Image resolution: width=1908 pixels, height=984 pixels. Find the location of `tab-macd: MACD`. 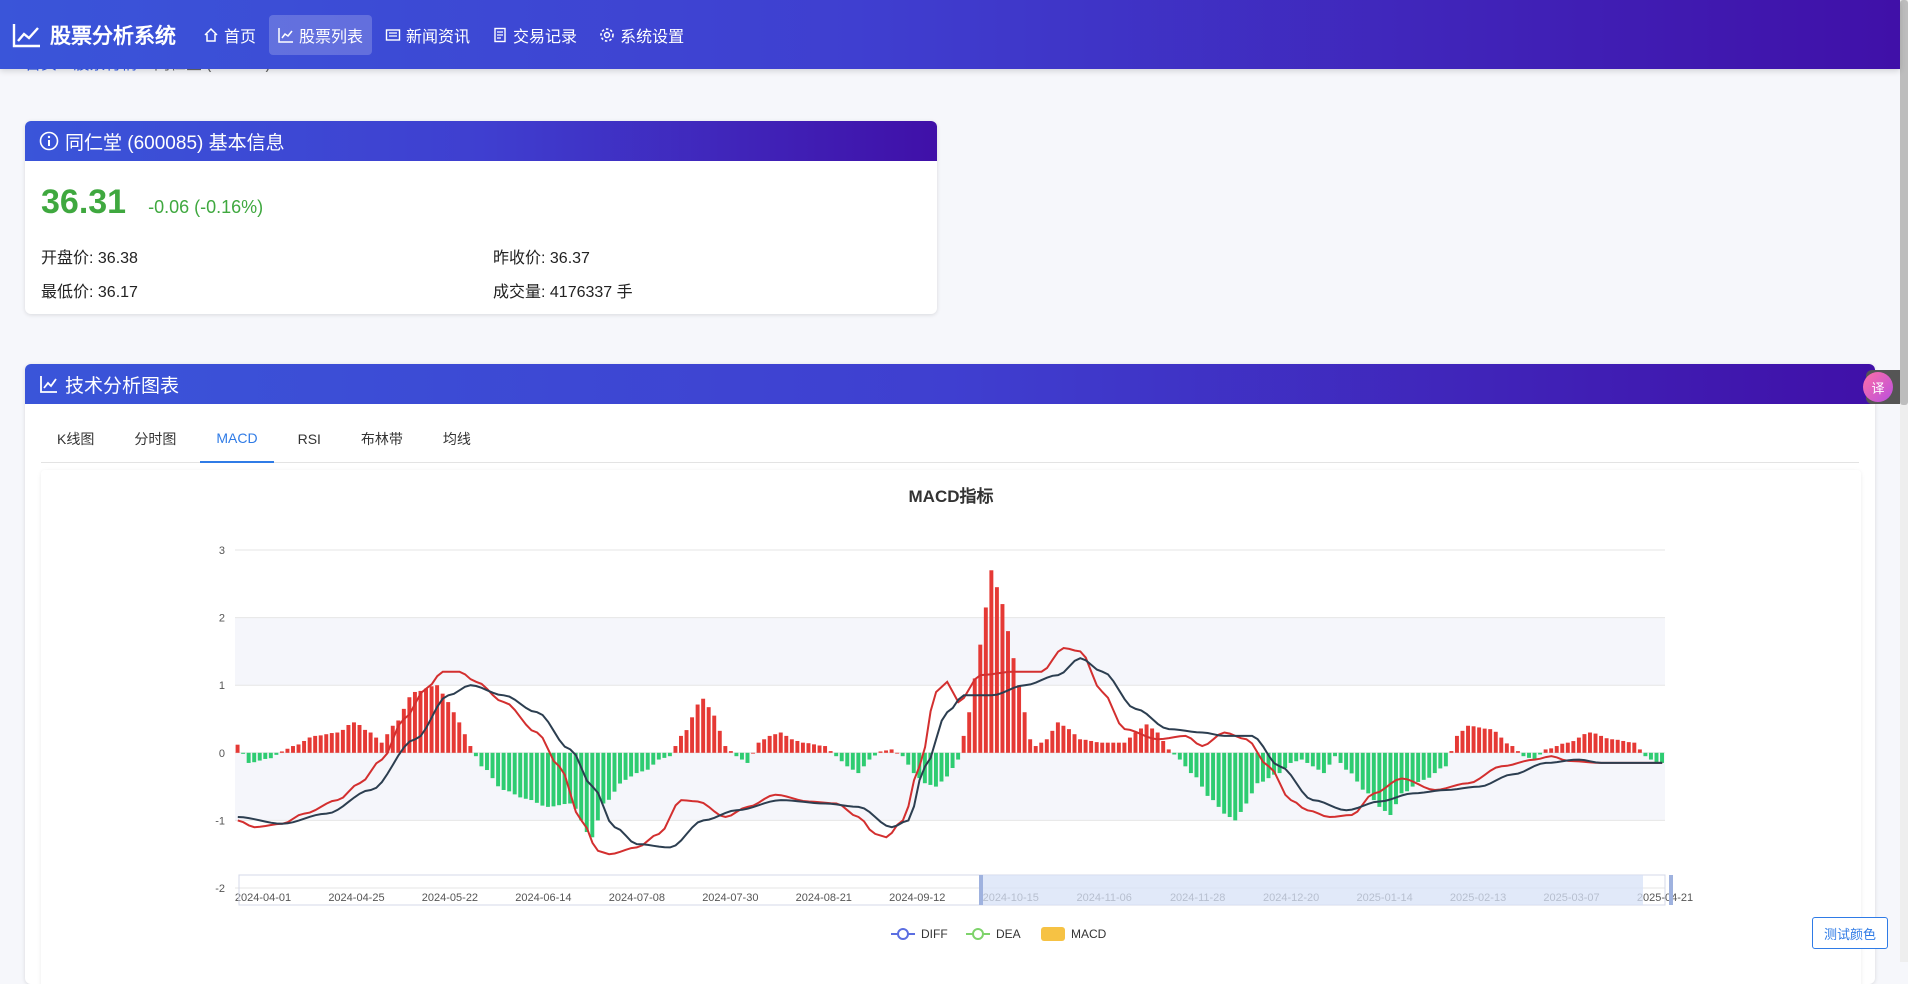

tab-macd: MACD is located at coordinates (237, 439).